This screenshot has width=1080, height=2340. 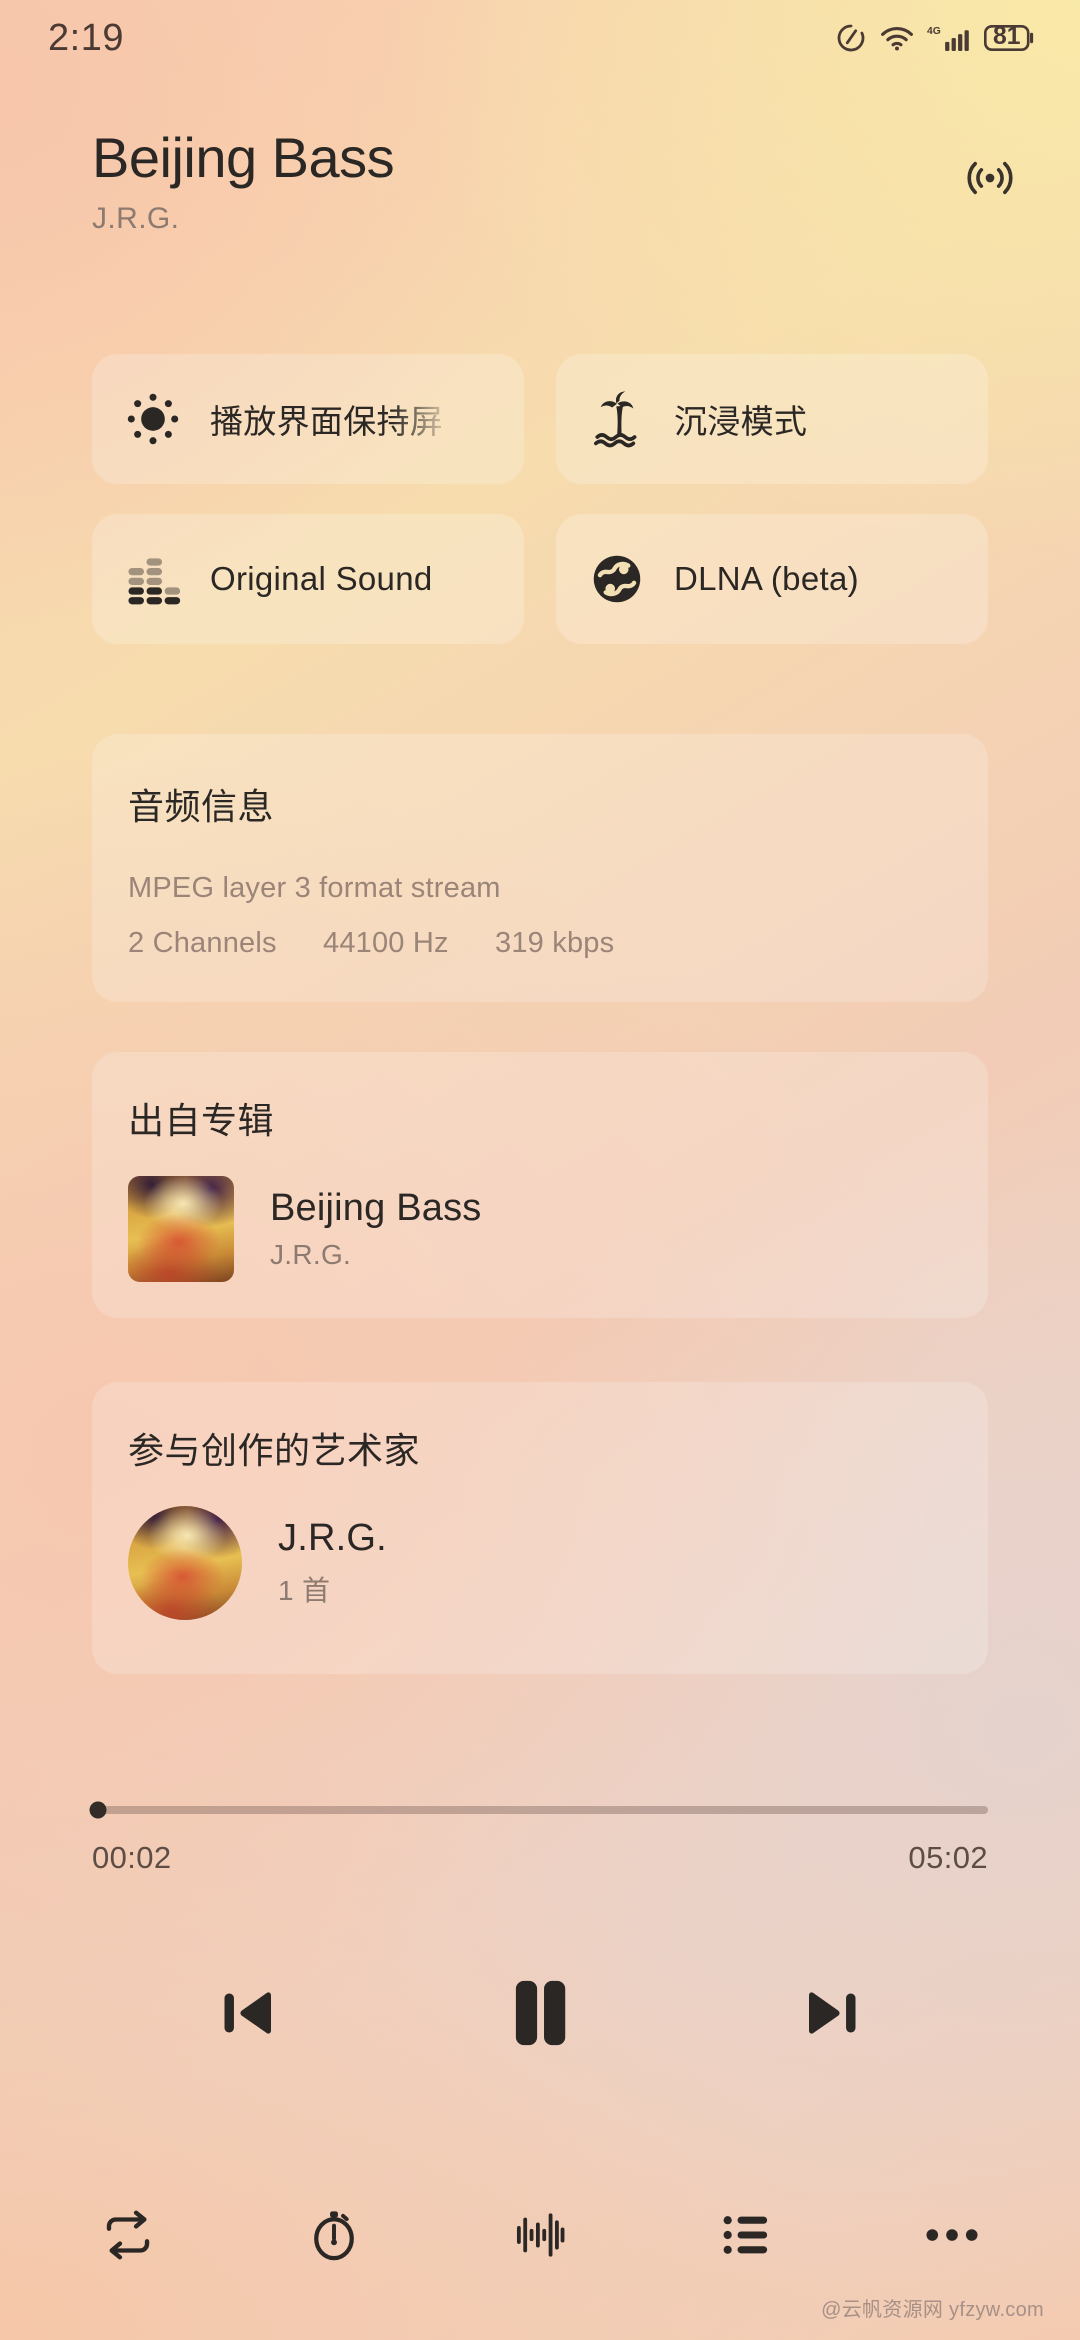 I want to click on repeat-button, so click(x=128, y=2237).